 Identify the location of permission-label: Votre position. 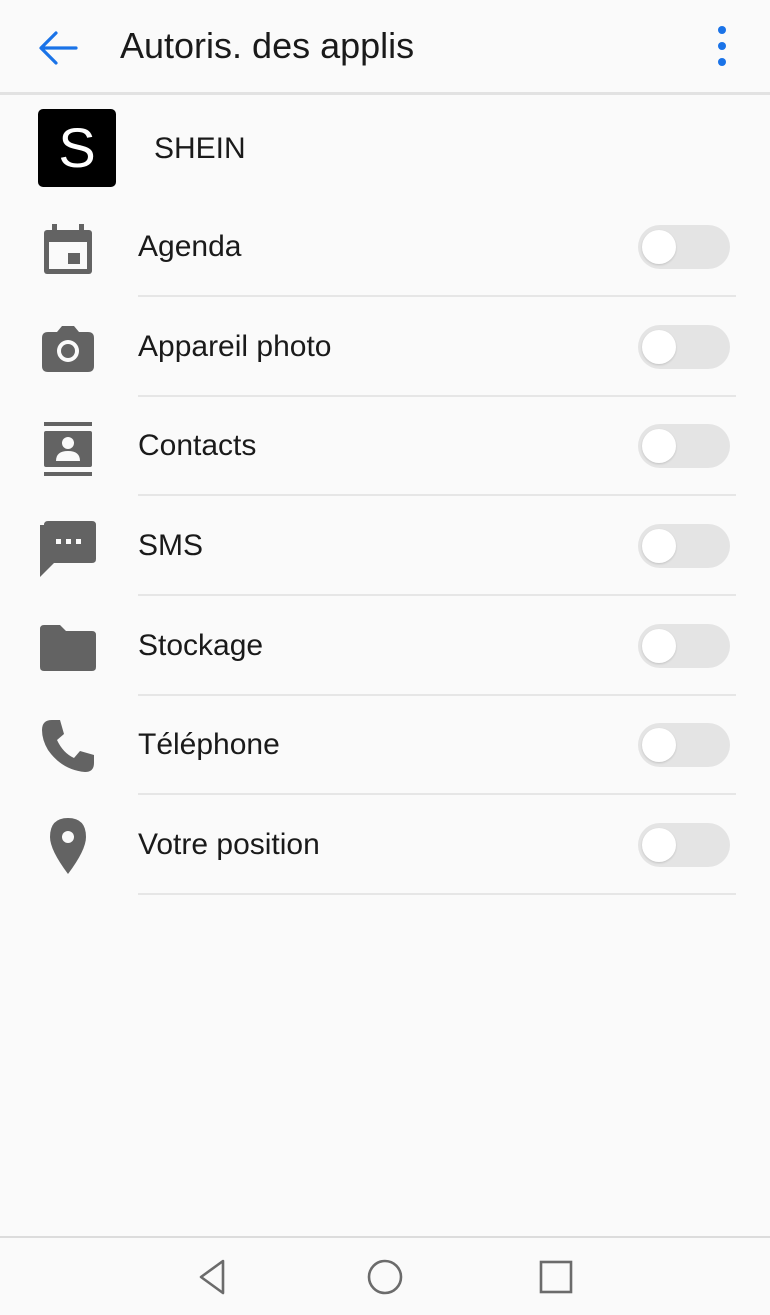
(229, 844).